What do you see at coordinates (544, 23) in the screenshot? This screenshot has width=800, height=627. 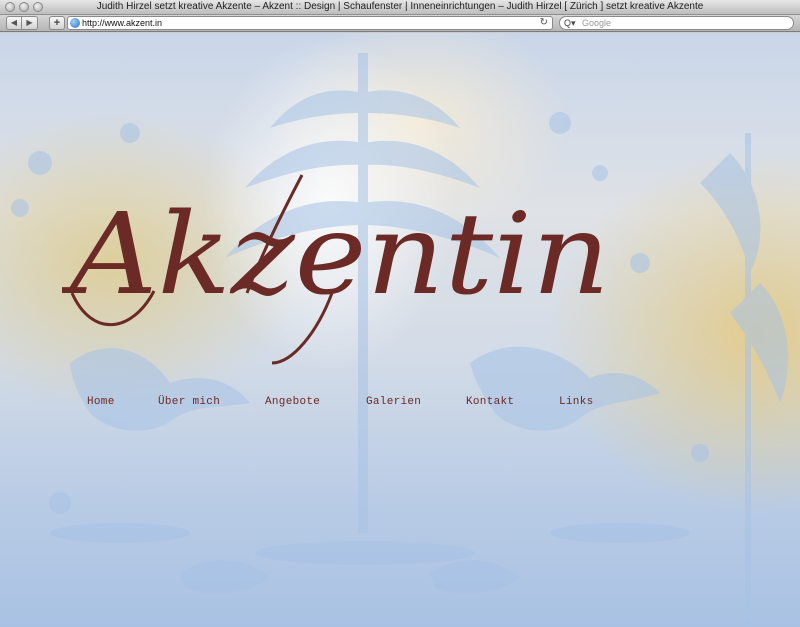 I see `reload-icon: ↻` at bounding box center [544, 23].